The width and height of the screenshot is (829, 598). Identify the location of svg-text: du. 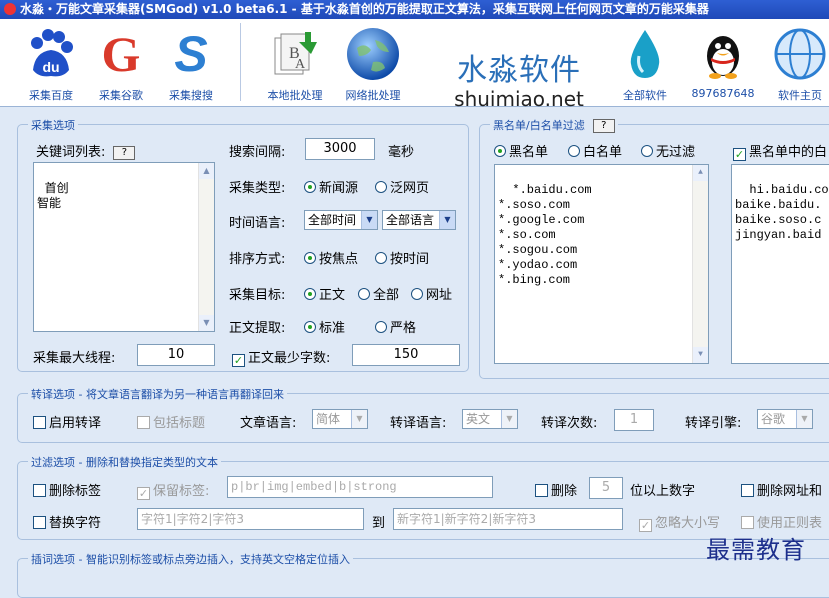
(50, 67).